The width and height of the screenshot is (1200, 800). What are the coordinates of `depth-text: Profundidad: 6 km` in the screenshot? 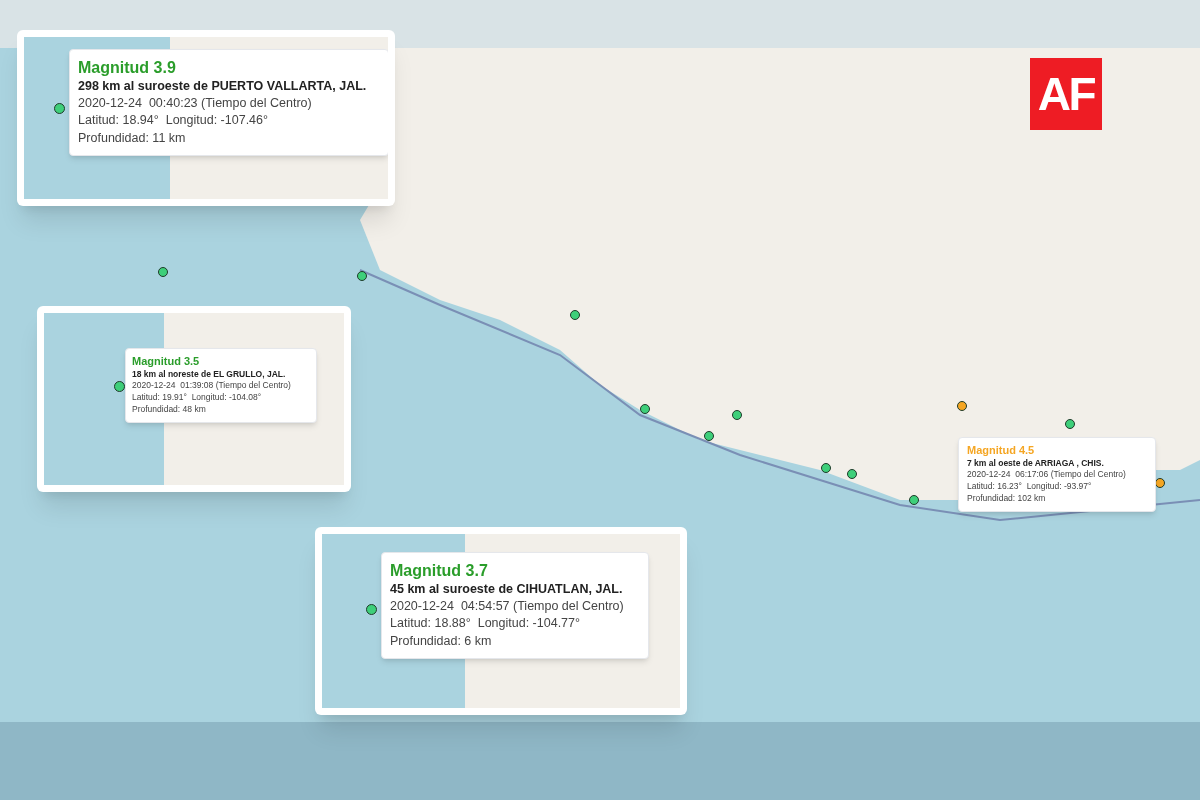 It's located at (441, 641).